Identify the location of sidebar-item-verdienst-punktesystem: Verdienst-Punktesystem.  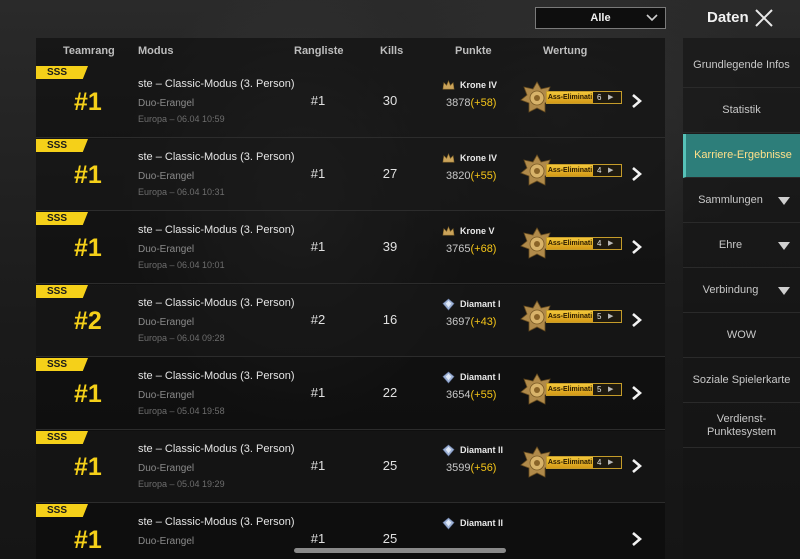
(741, 426).